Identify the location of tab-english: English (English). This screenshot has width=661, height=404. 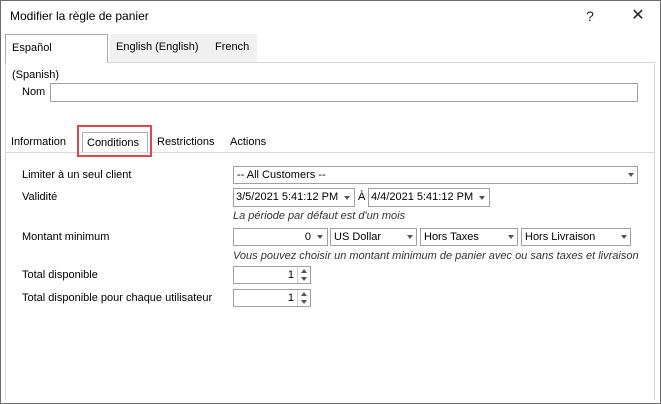
(159, 48).